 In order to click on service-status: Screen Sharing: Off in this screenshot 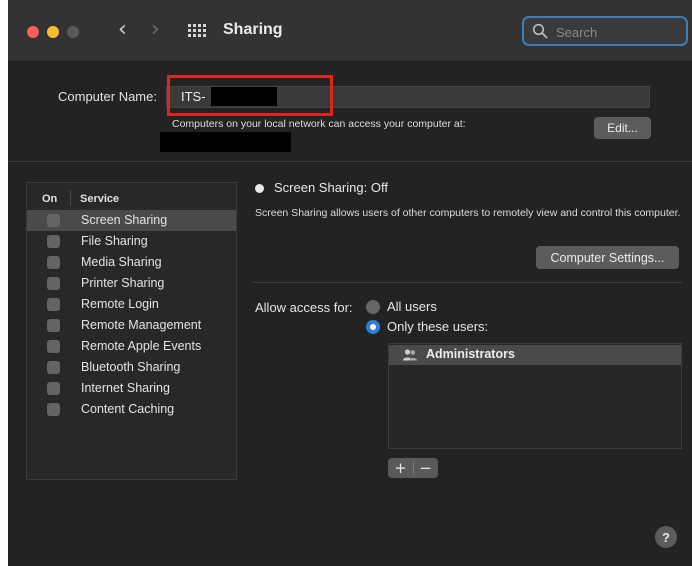, I will do `click(331, 187)`.